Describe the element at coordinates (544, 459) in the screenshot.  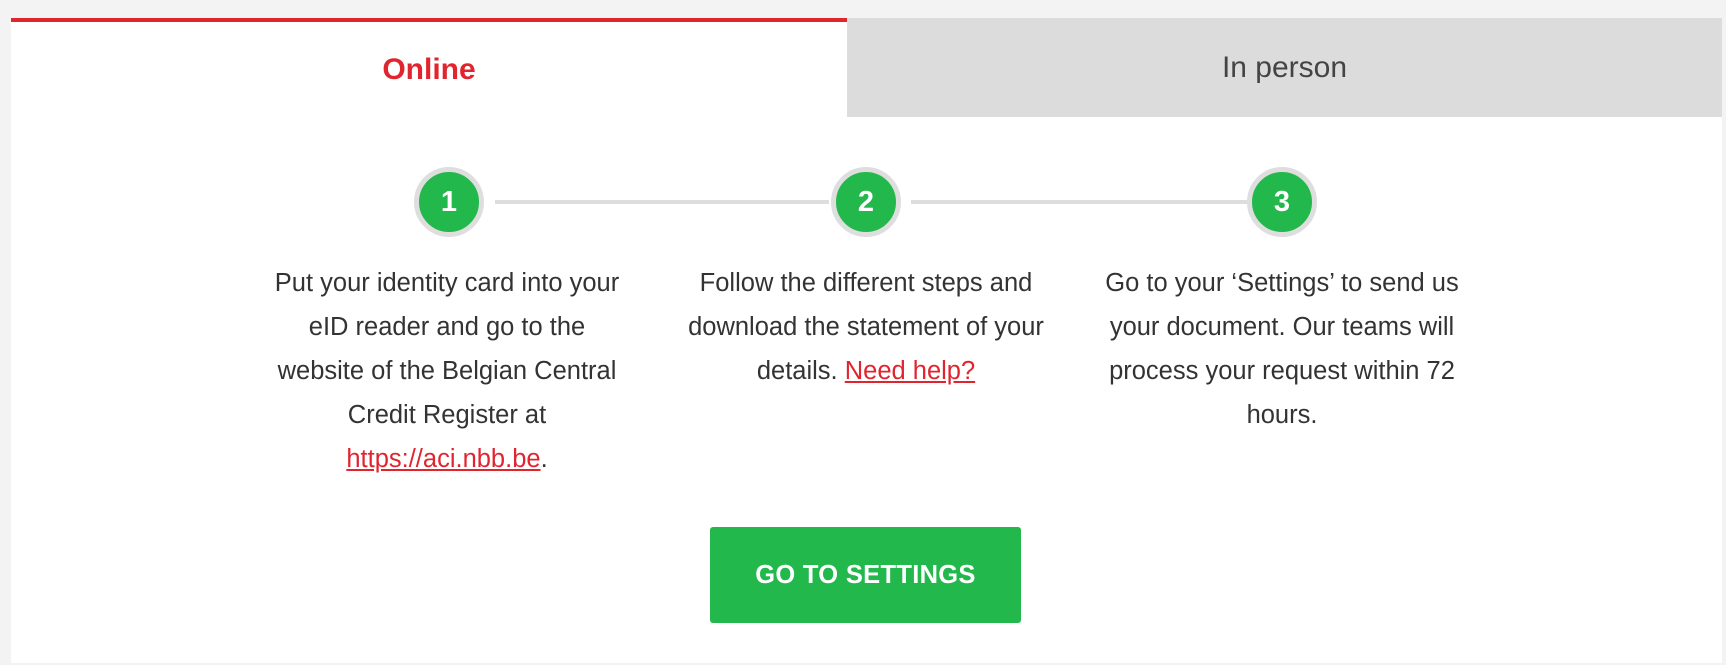
I see `step-1-text-end: .` at that location.